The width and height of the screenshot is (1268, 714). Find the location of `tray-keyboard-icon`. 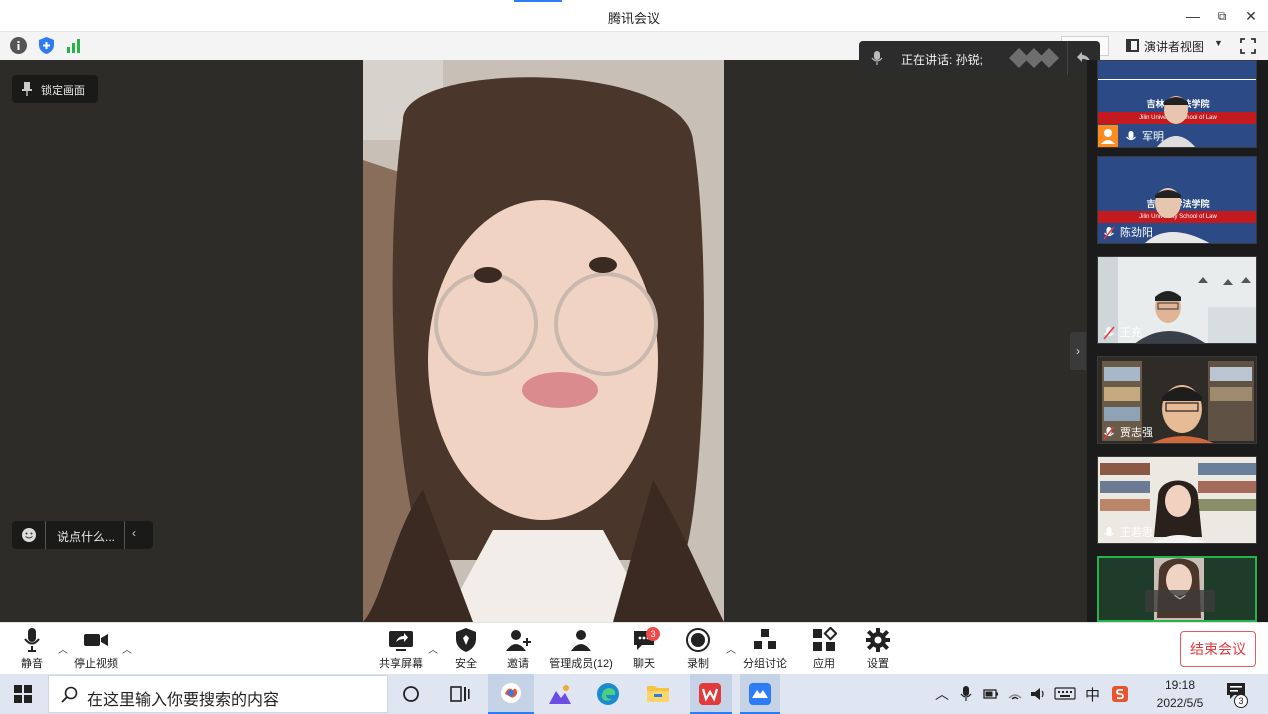

tray-keyboard-icon is located at coordinates (1065, 696).